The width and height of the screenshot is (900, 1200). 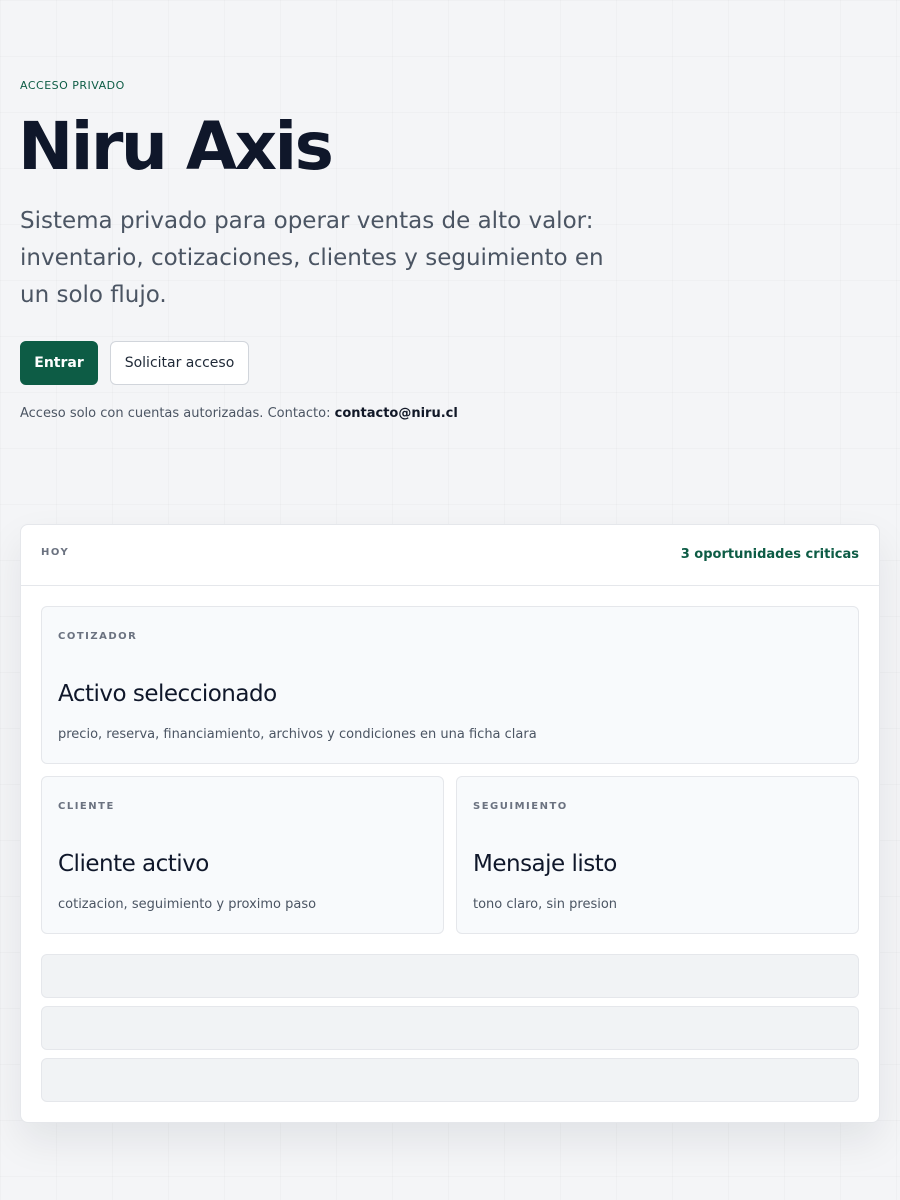 What do you see at coordinates (72, 85) in the screenshot?
I see `eyebrow-label: ACCESO PRIVADO` at bounding box center [72, 85].